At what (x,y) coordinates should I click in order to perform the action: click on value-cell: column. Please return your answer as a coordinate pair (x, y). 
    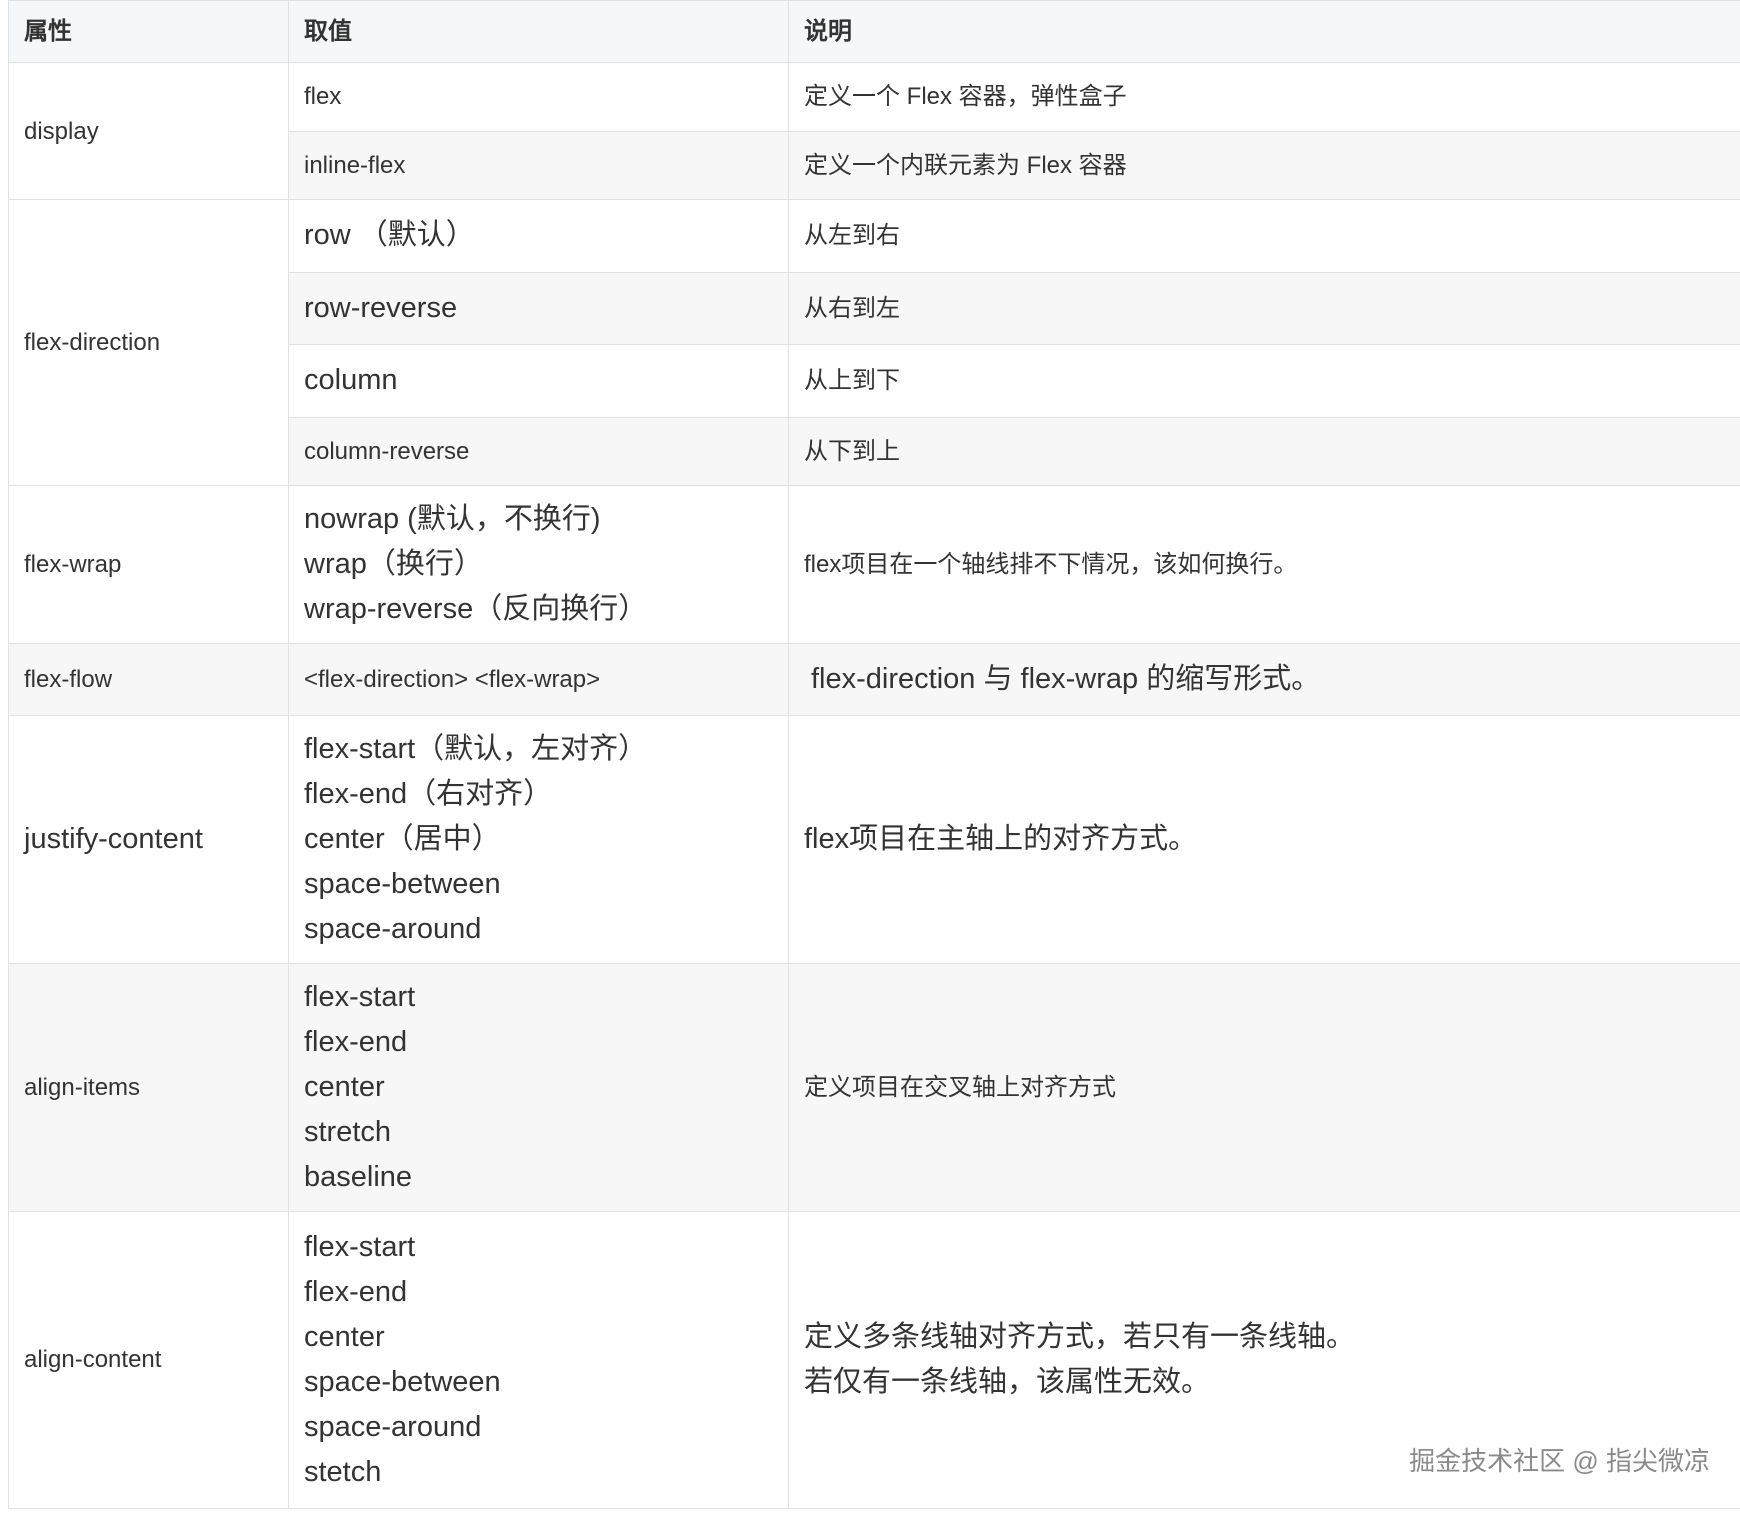
    Looking at the image, I should click on (538, 381).